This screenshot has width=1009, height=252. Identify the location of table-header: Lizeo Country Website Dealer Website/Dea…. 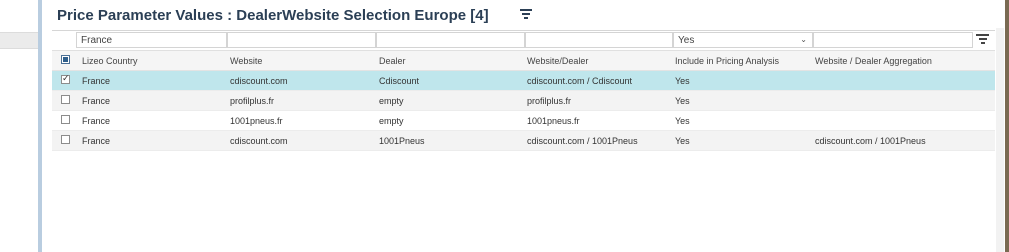
(523, 60).